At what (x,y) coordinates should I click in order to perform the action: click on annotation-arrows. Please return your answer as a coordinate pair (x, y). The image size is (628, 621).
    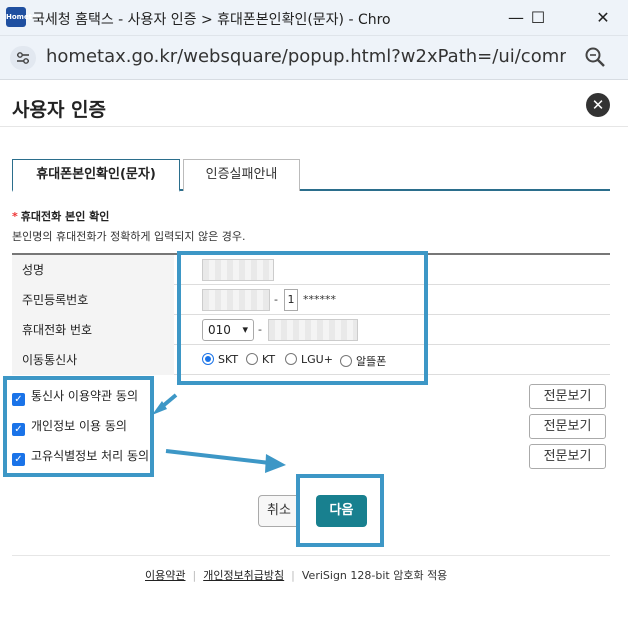
    Looking at the image, I should click on (219, 433).